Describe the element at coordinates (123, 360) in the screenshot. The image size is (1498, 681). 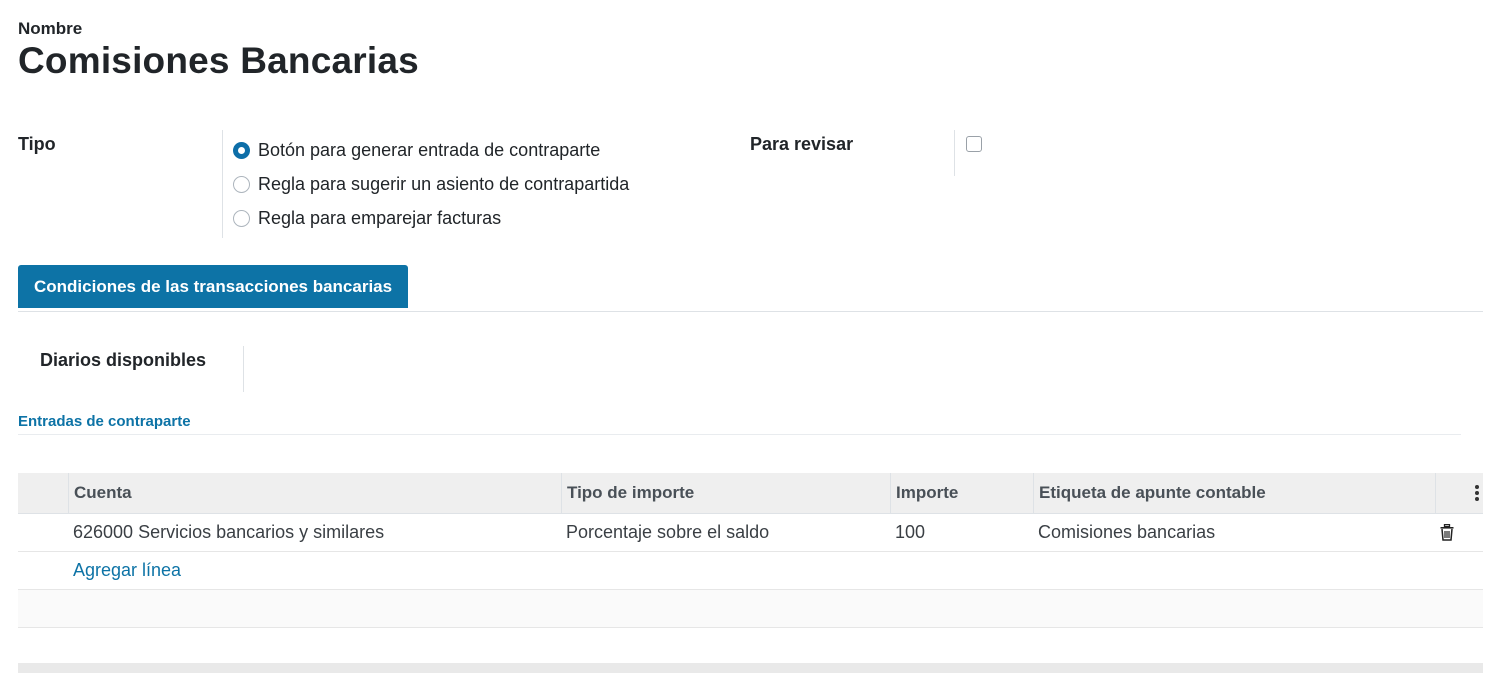
I see `diarios-disponibles-label: Diarios disponibles` at that location.